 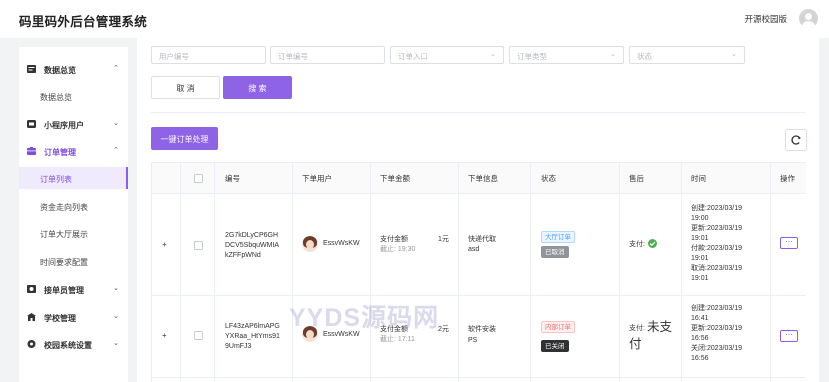 What do you see at coordinates (64, 125) in the screenshot?
I see `menu-group-label: 小程序用户` at bounding box center [64, 125].